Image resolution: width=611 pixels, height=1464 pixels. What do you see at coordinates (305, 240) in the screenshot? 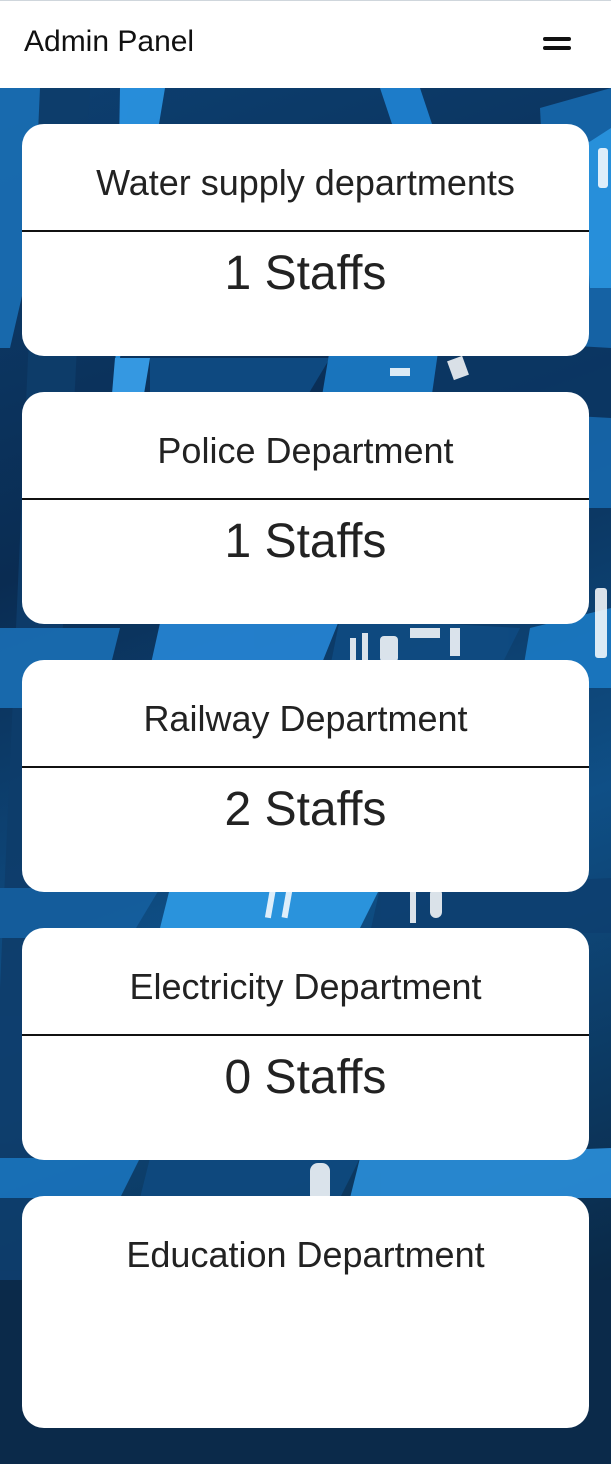
I see `department-card-water-supply: Water supply departments 1 Staffs` at bounding box center [305, 240].